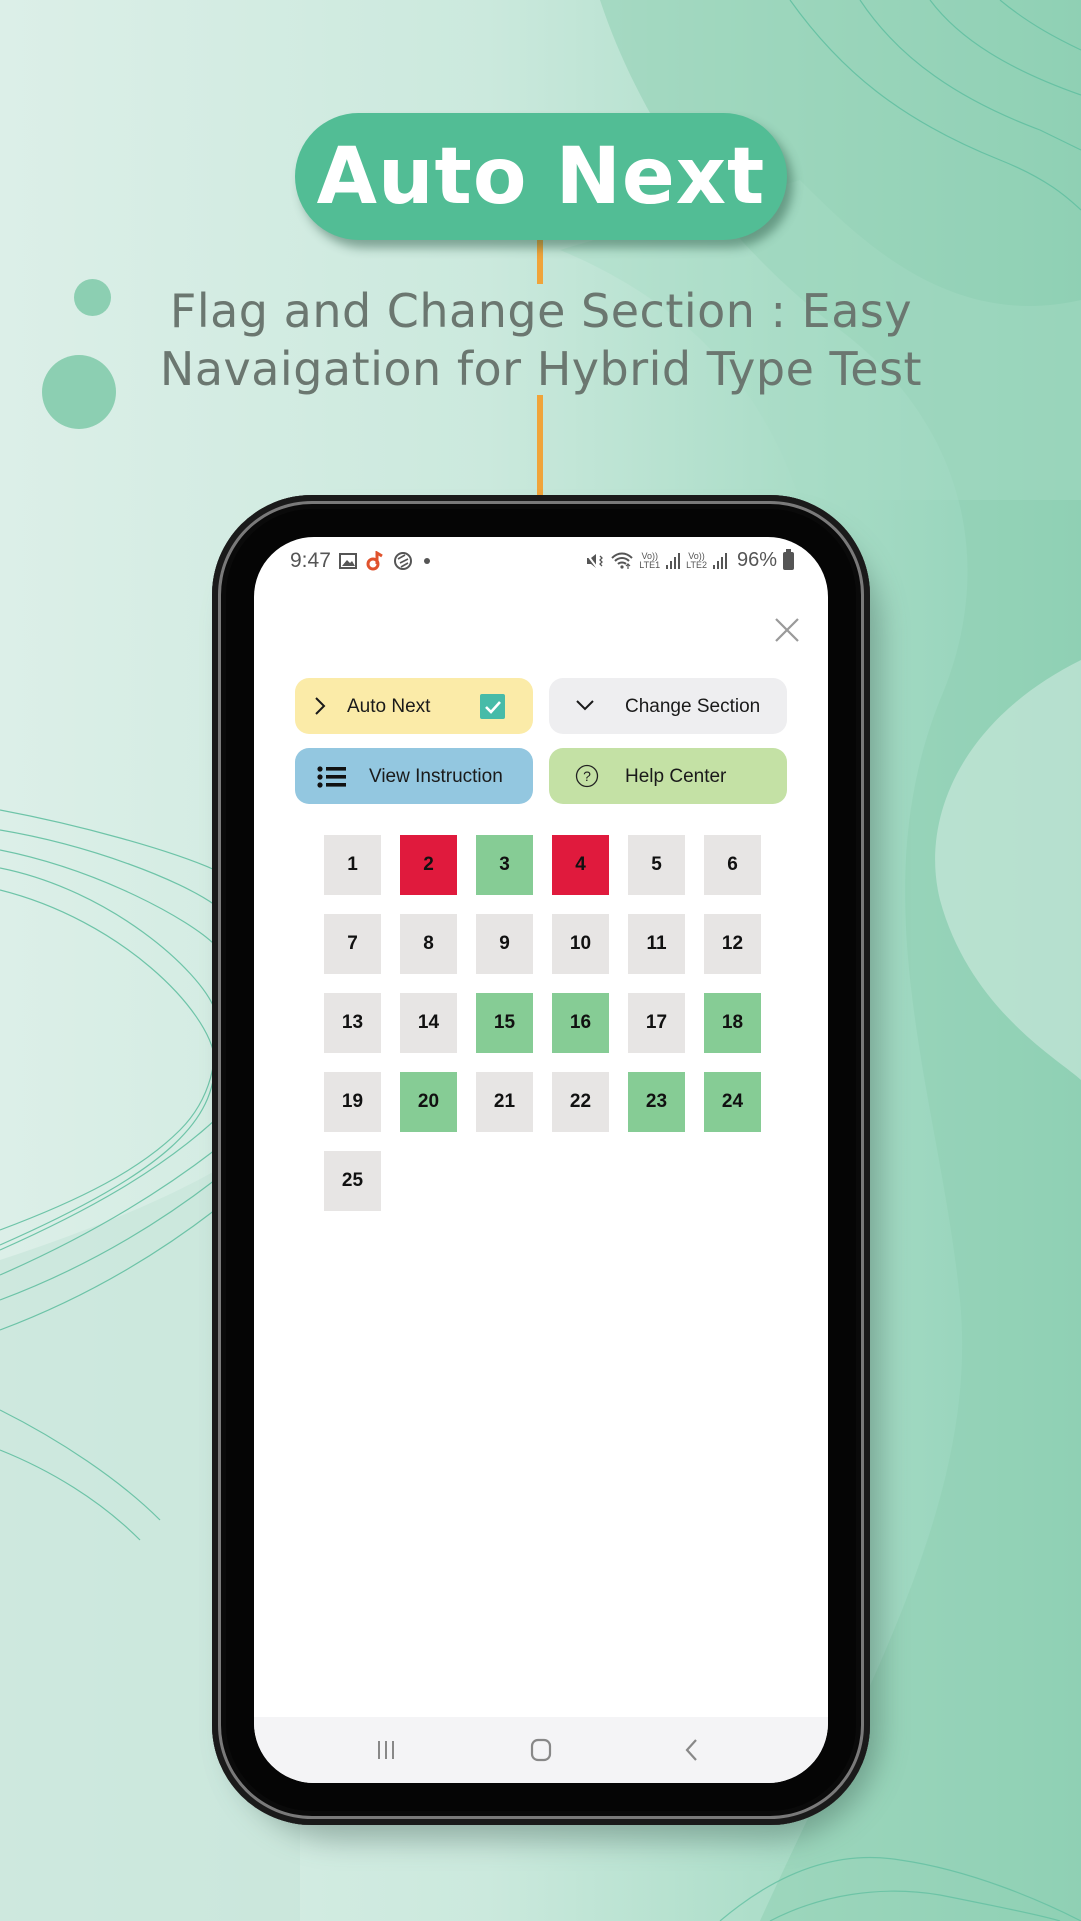 The width and height of the screenshot is (1081, 1921). What do you see at coordinates (656, 1102) in the screenshot?
I see `question-23-button: 23` at bounding box center [656, 1102].